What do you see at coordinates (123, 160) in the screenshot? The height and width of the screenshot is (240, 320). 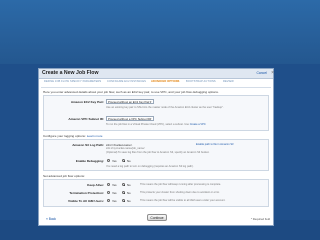 I see `debug-no-radio` at bounding box center [123, 160].